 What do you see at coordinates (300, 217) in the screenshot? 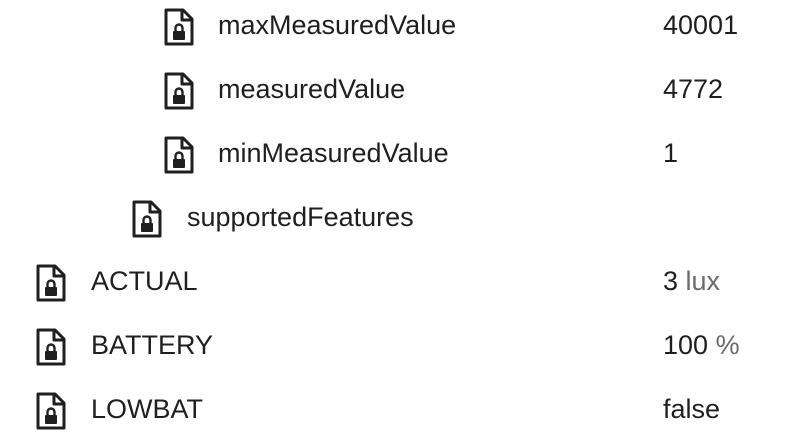
I see `state-name: supportedFeatures` at bounding box center [300, 217].